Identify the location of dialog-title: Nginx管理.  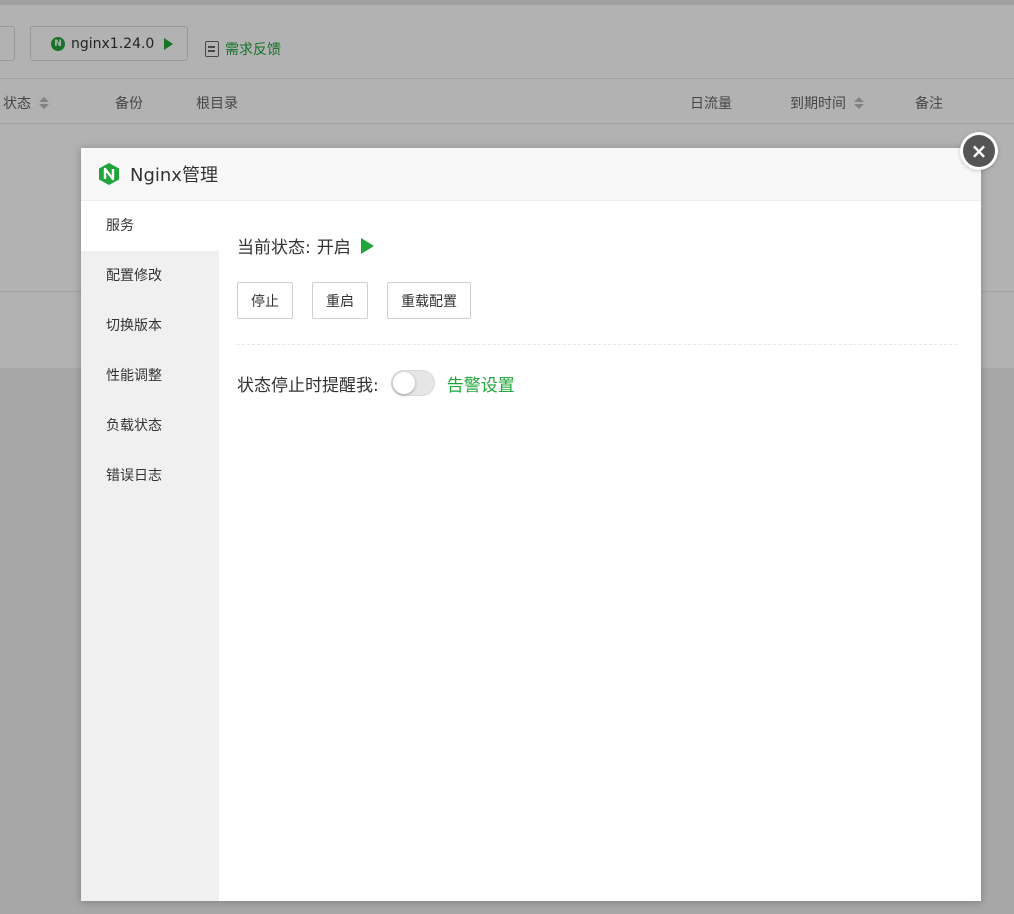
(174, 175).